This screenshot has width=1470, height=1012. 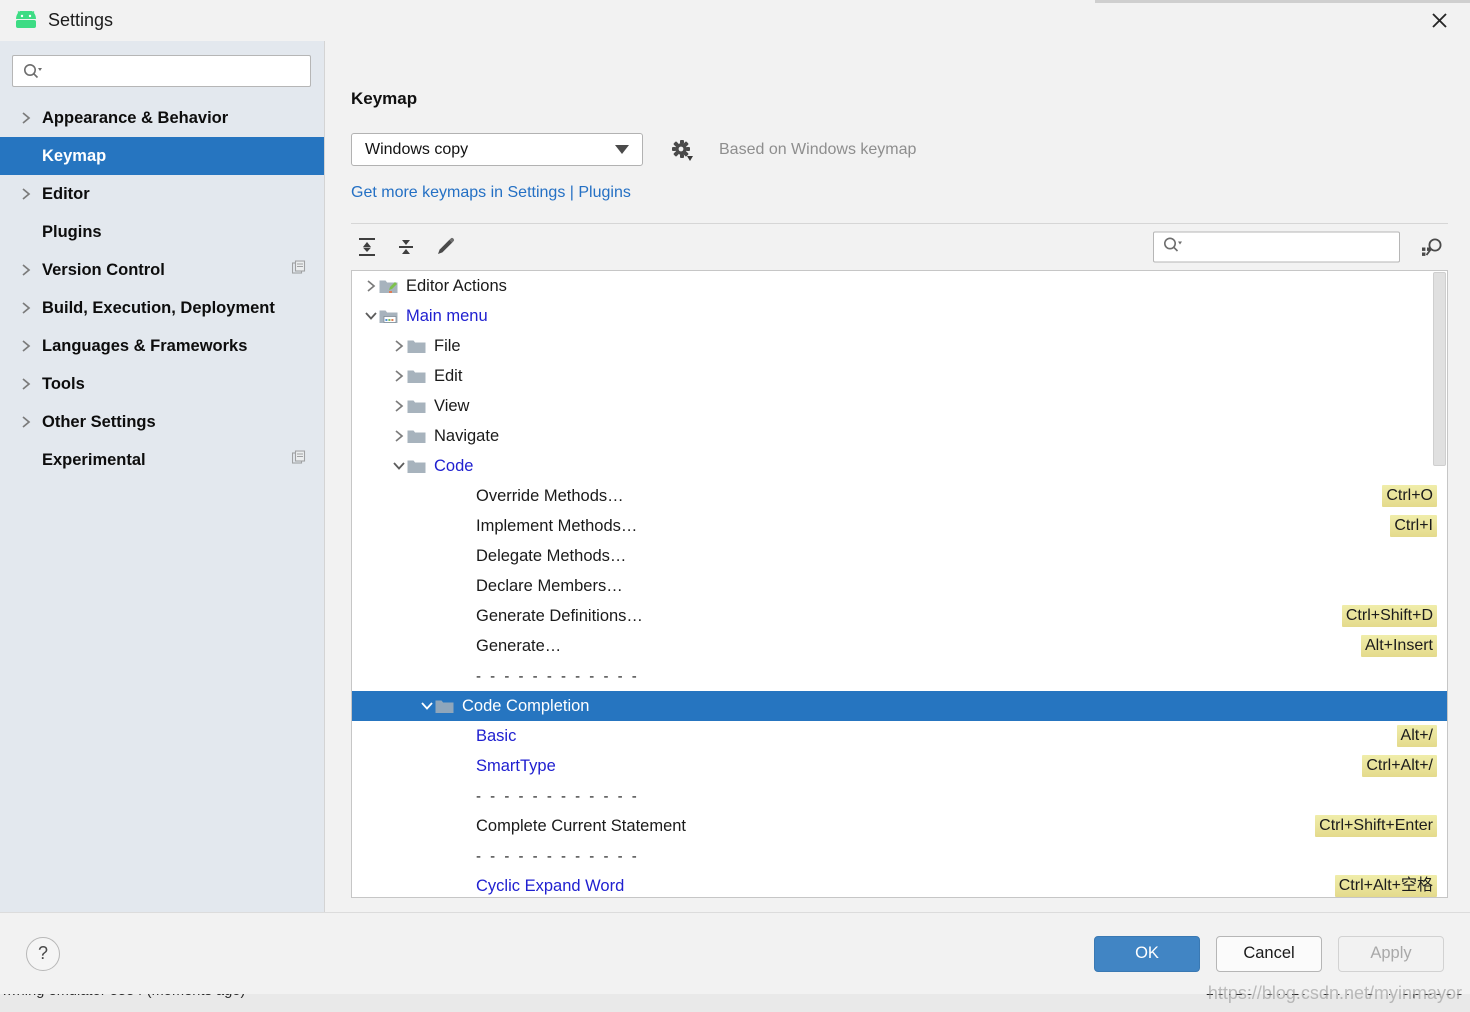 What do you see at coordinates (899, 766) in the screenshot?
I see `table-row: SmartType Ctrl+Alt+/` at bounding box center [899, 766].